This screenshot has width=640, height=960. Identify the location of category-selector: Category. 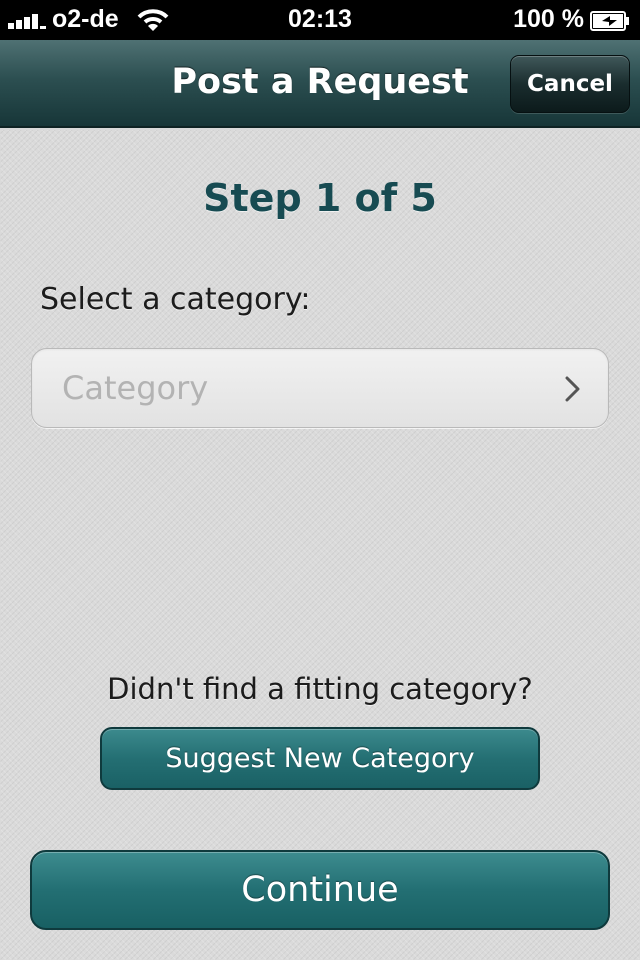
(320, 388).